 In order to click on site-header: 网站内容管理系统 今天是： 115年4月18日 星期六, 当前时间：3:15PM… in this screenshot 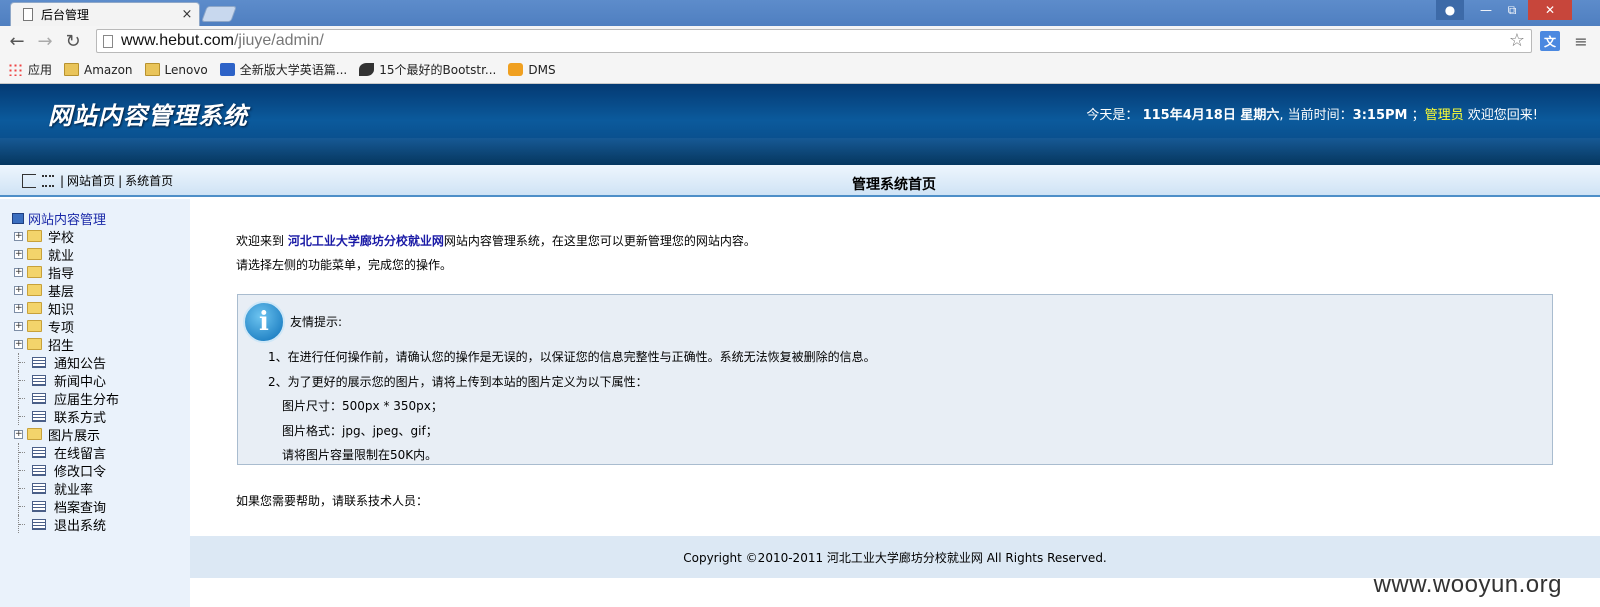, I will do `click(800, 124)`.